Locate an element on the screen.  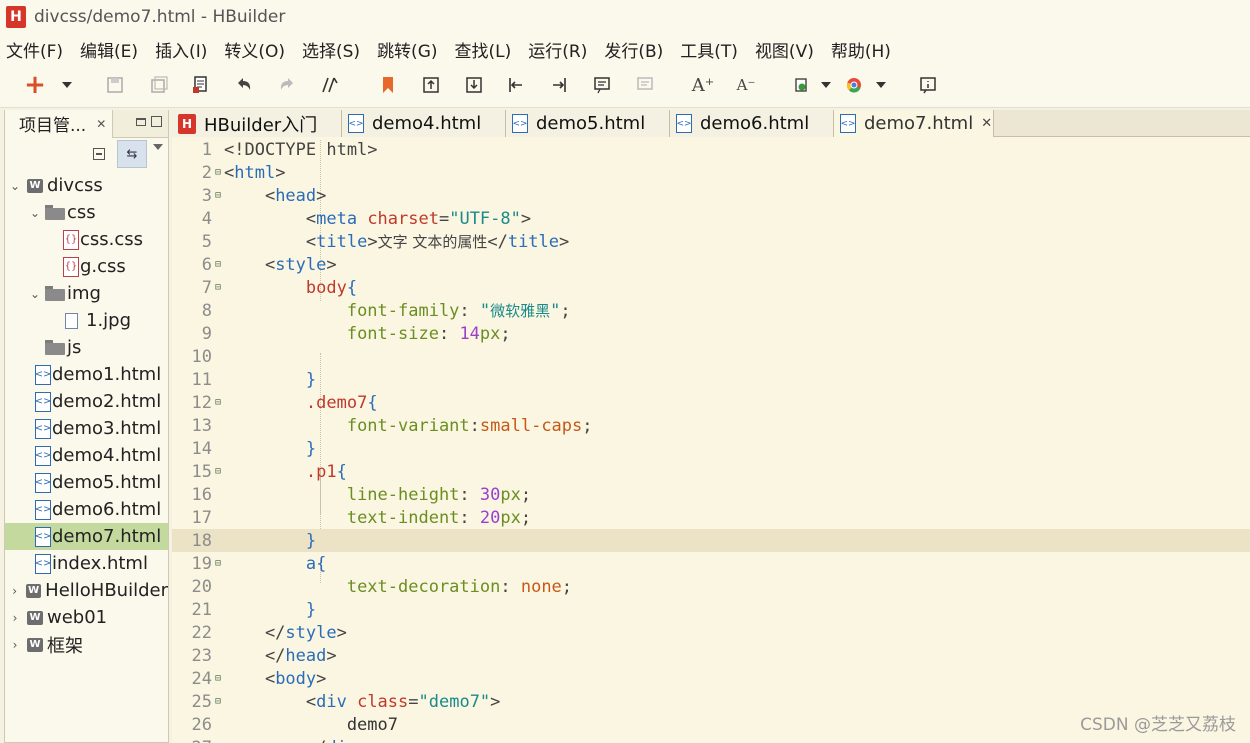
menu-item: 插入(I) is located at coordinates (181, 49).